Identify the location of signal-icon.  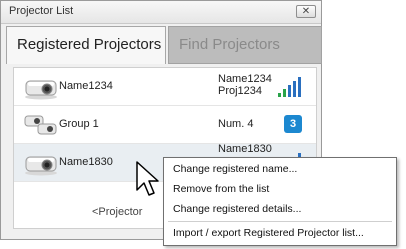
(289, 87).